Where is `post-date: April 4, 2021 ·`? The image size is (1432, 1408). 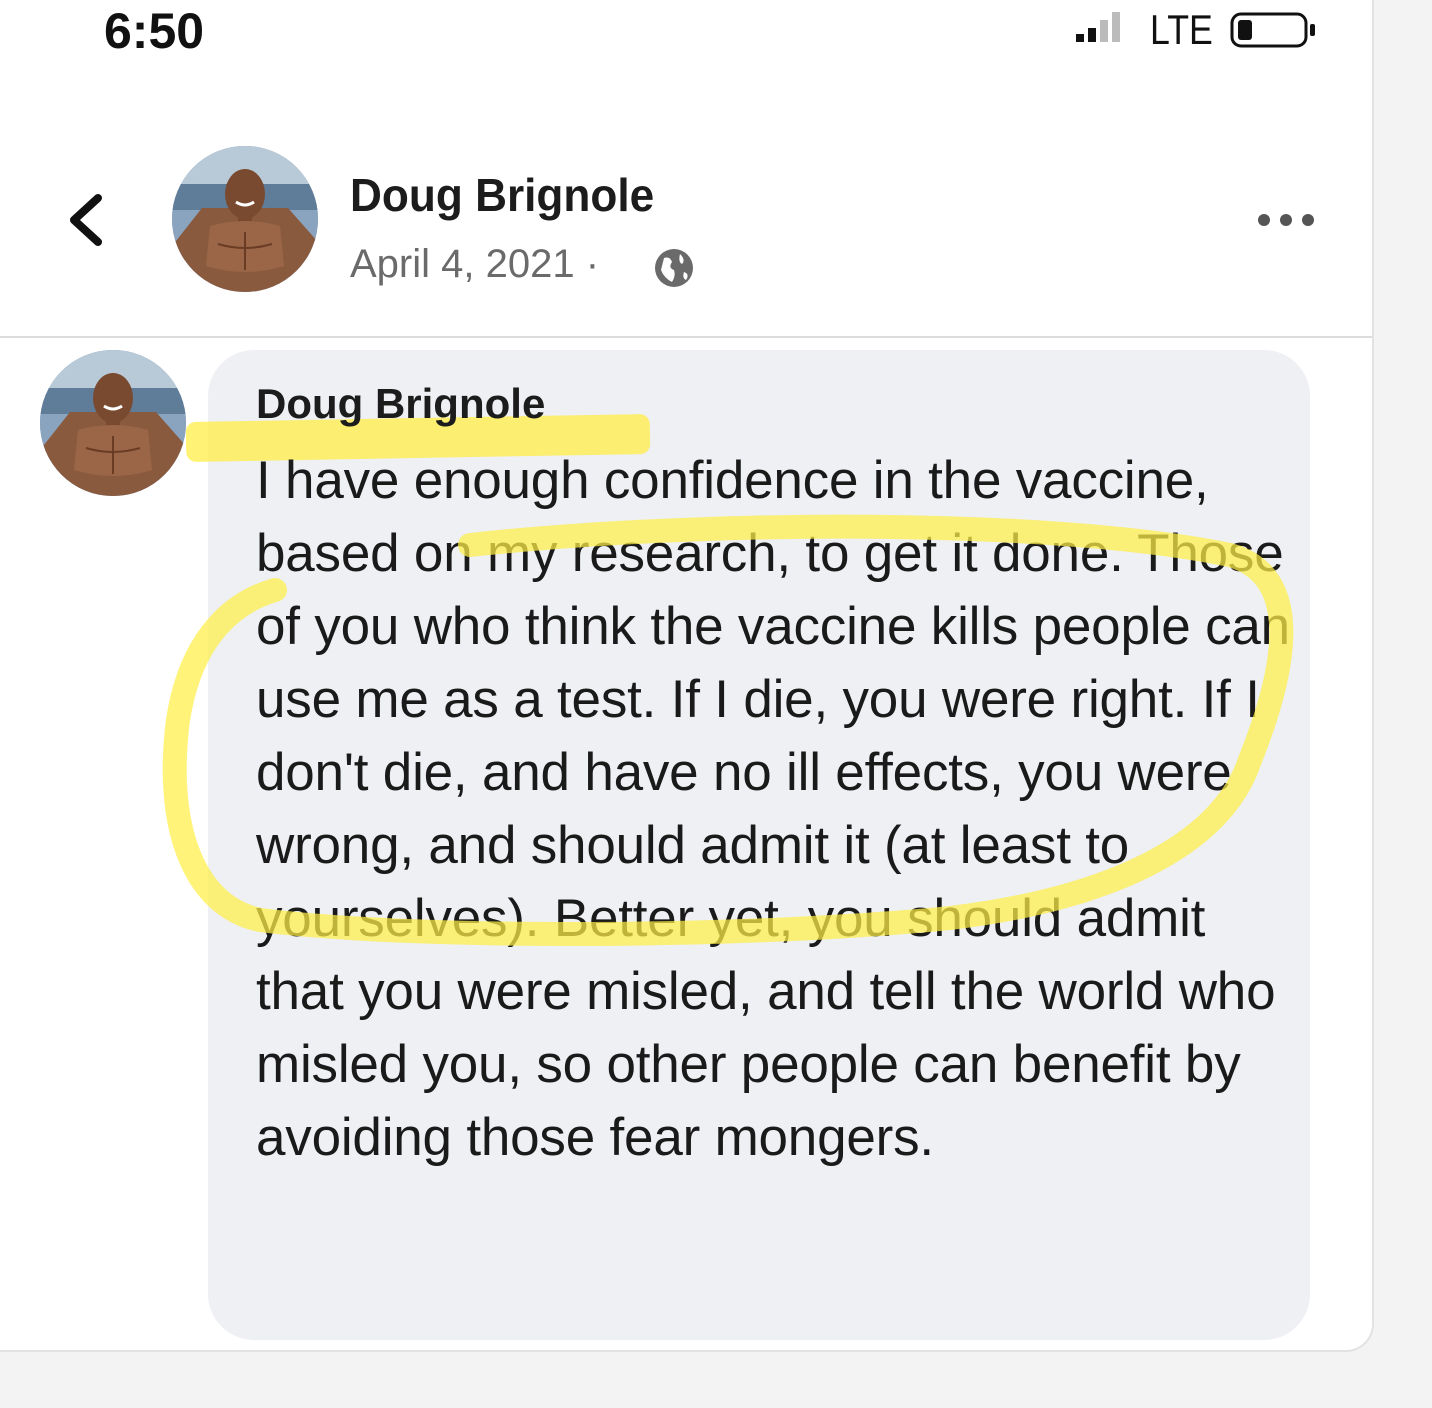
post-date: April 4, 2021 · is located at coordinates (474, 264).